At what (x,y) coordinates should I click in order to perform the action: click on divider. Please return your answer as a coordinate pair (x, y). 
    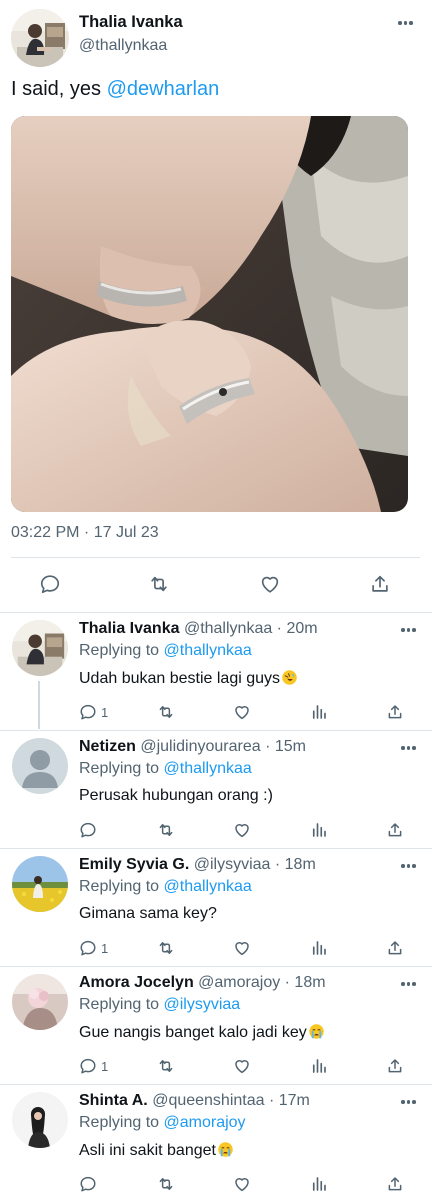
    Looking at the image, I should click on (215, 557).